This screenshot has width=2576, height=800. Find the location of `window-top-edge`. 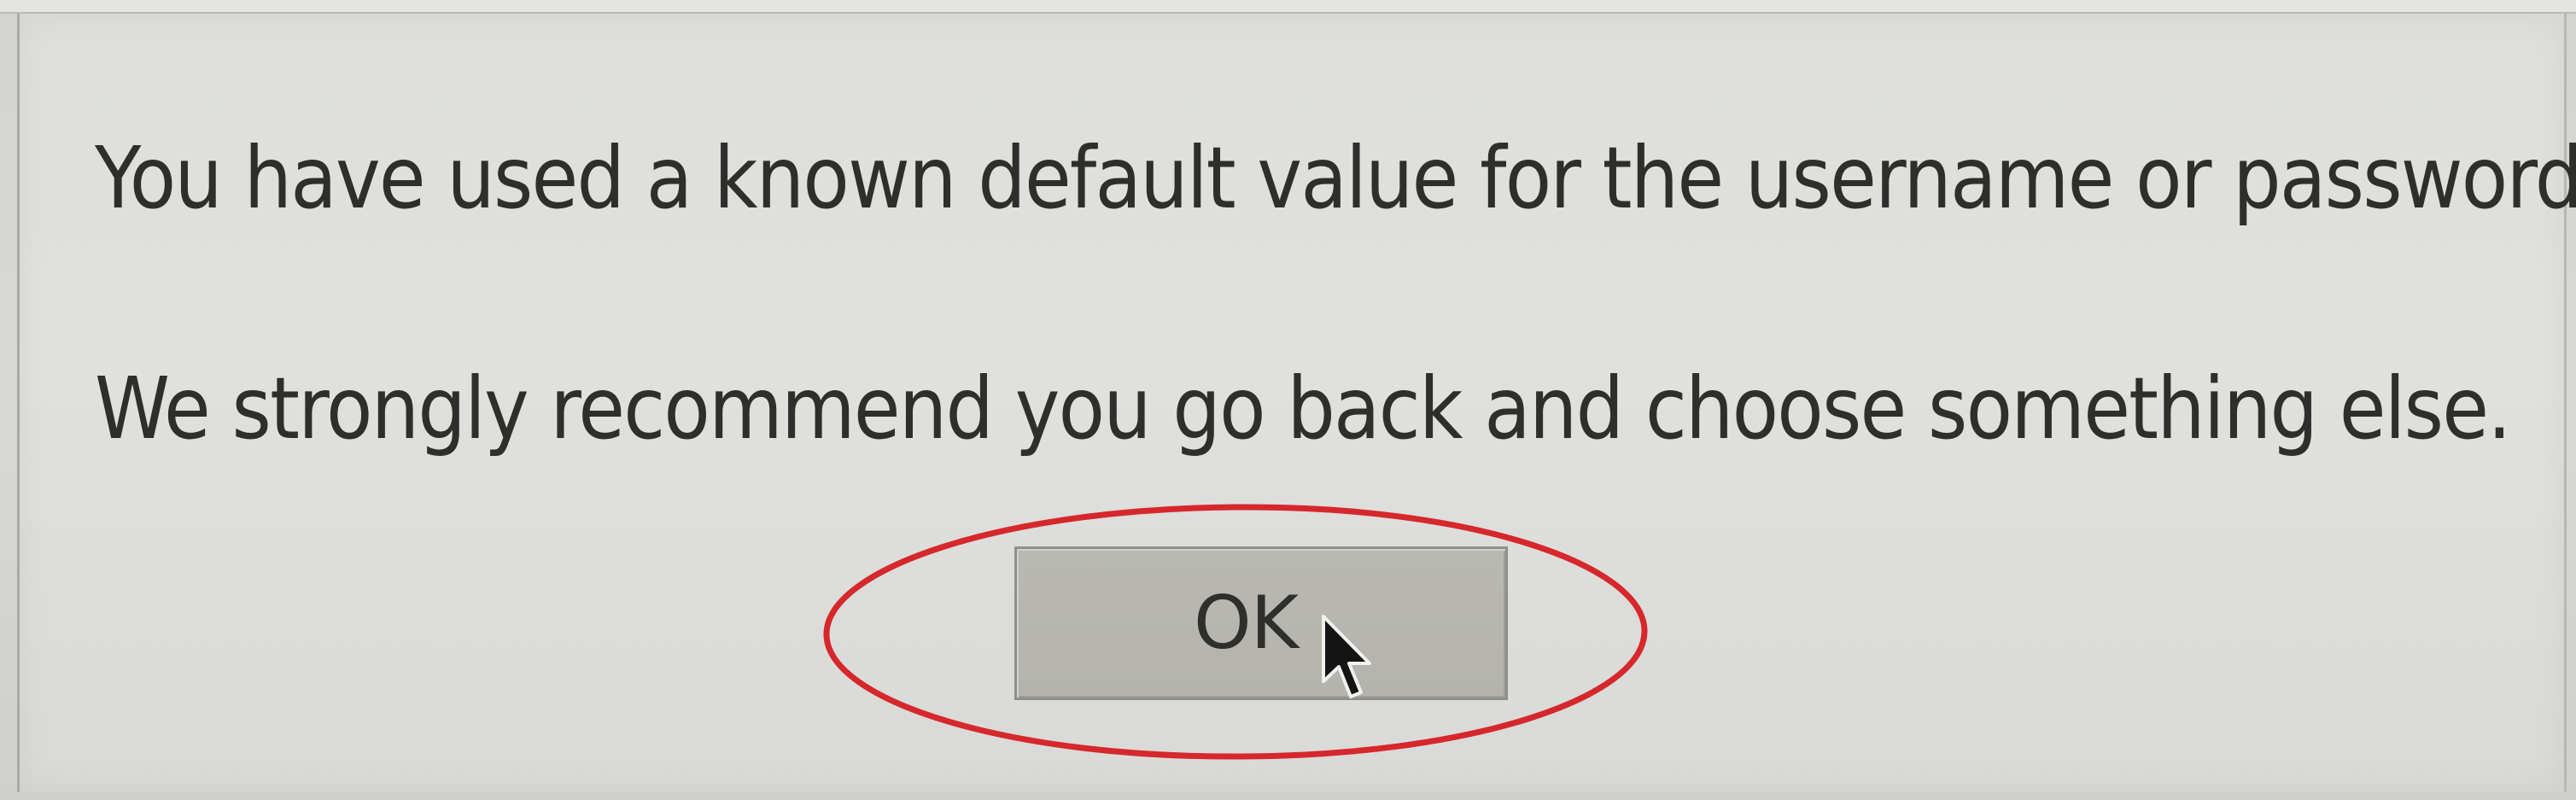

window-top-edge is located at coordinates (1288, 7).